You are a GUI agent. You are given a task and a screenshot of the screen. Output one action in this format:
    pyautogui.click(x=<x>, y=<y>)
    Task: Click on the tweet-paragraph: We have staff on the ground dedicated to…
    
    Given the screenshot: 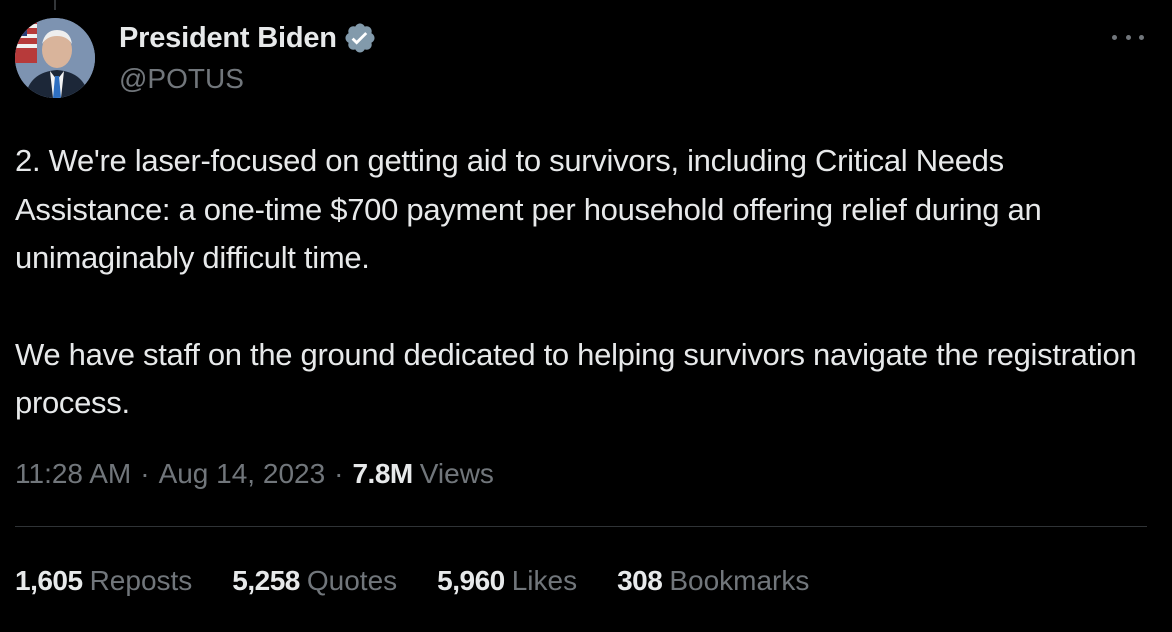 What is the action you would take?
    pyautogui.click(x=576, y=378)
    